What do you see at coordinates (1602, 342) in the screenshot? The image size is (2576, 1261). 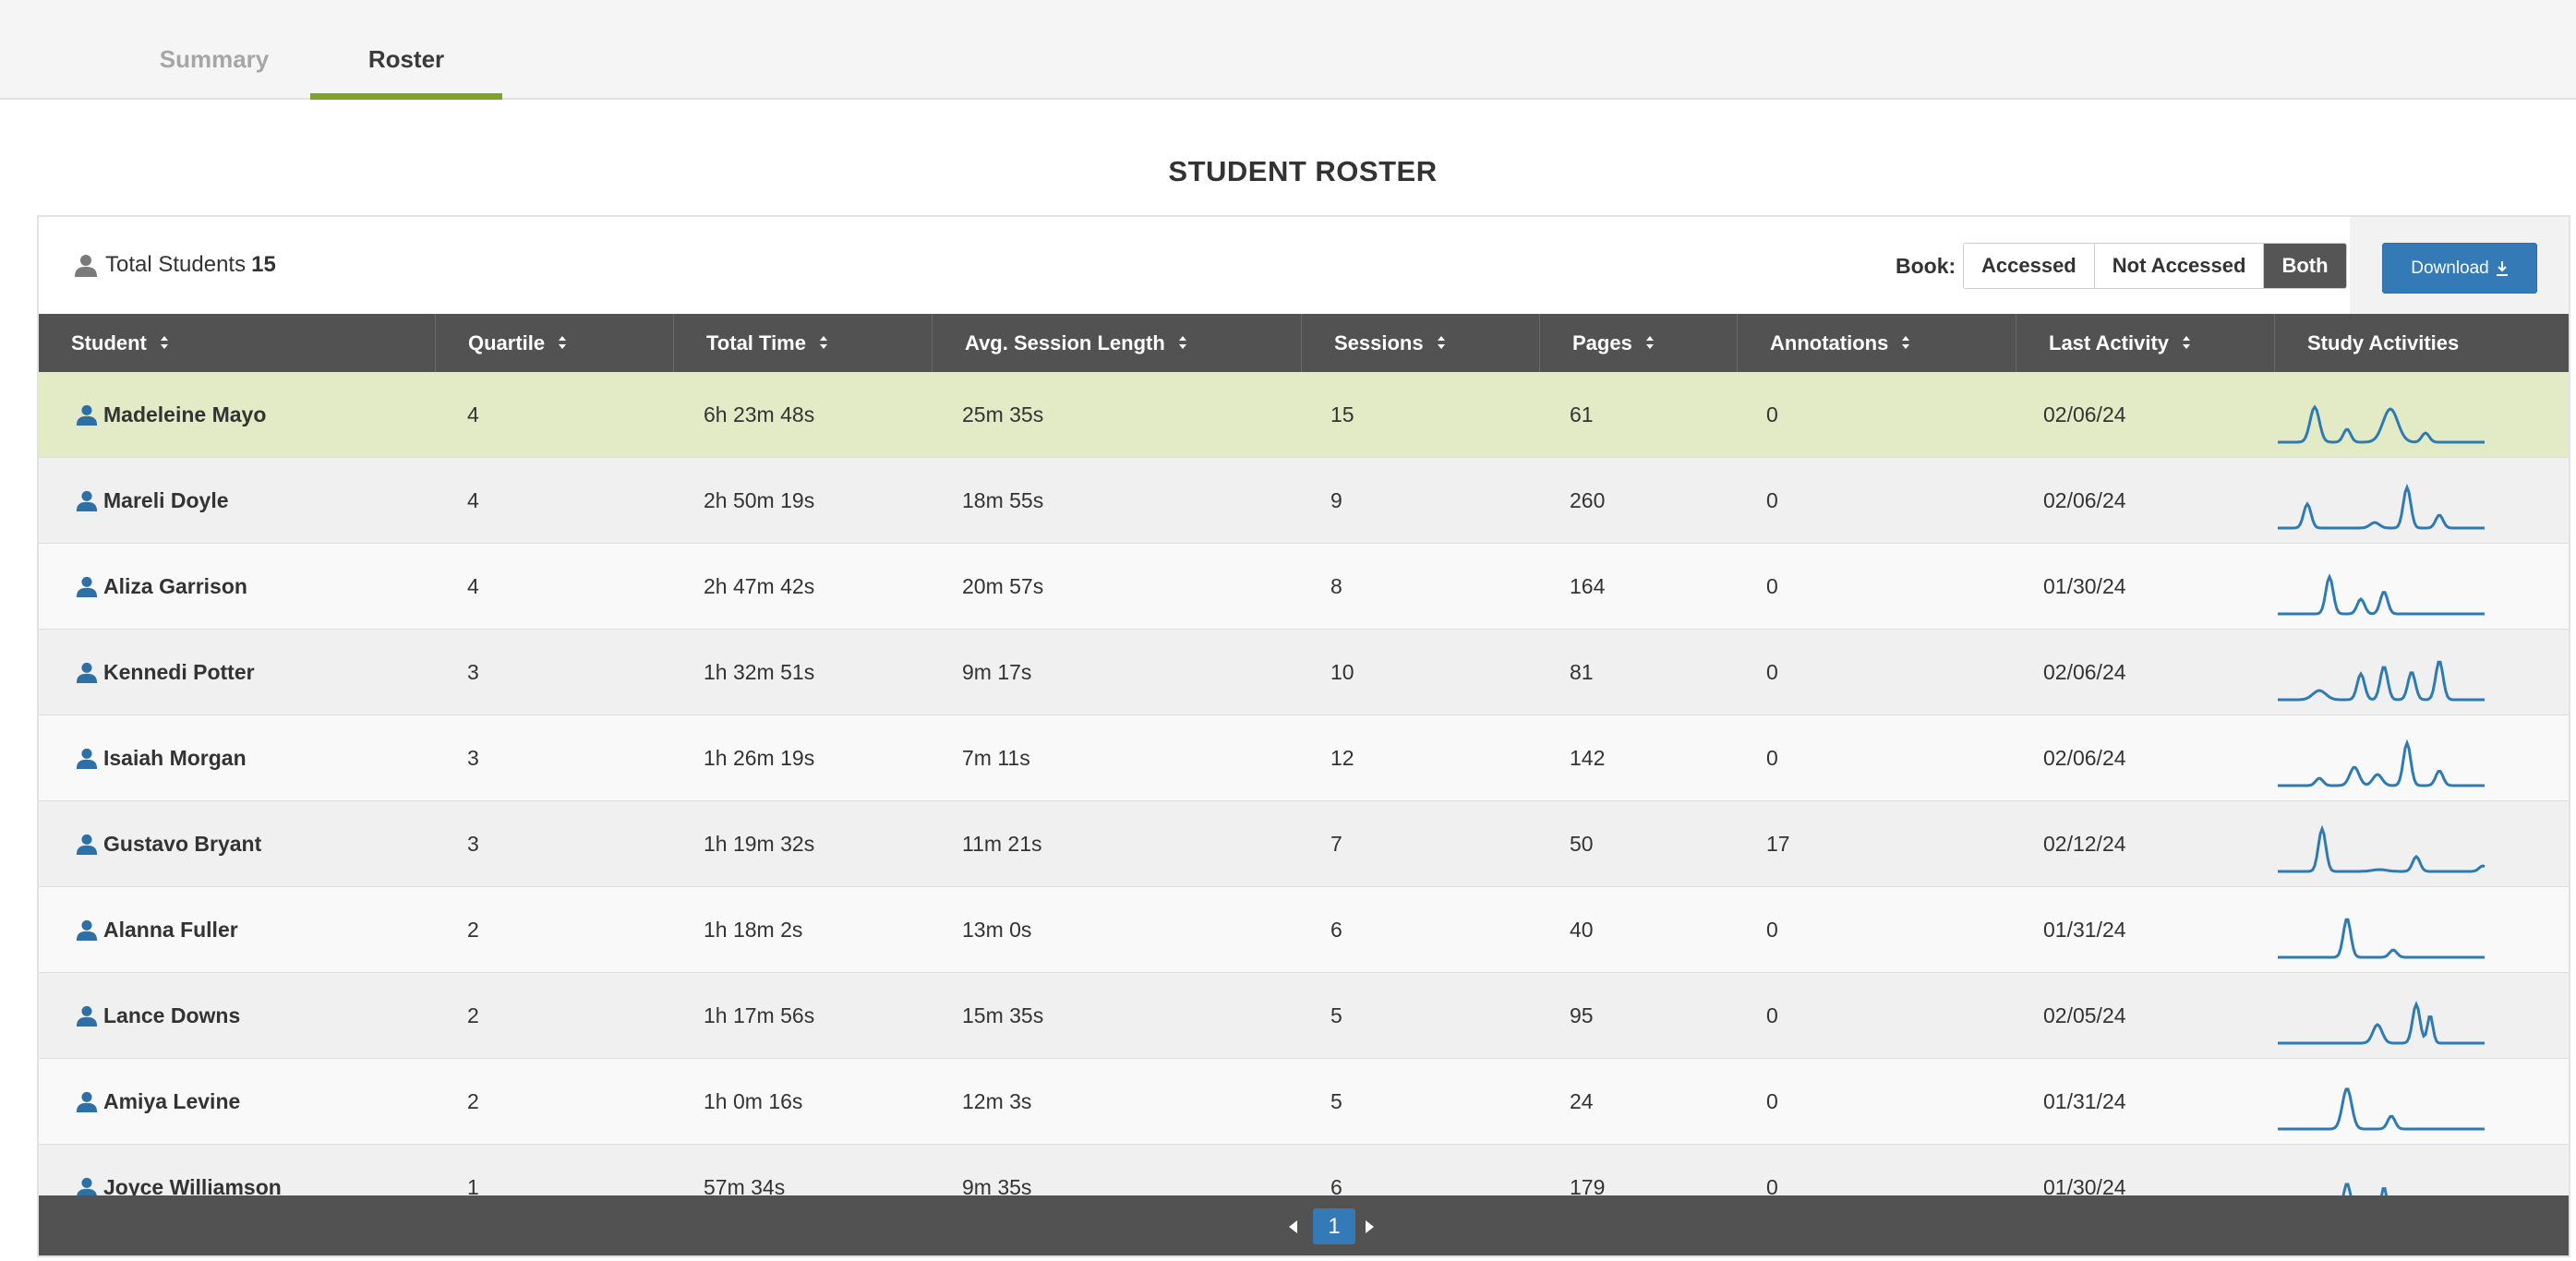 I see `column-label: Pages` at bounding box center [1602, 342].